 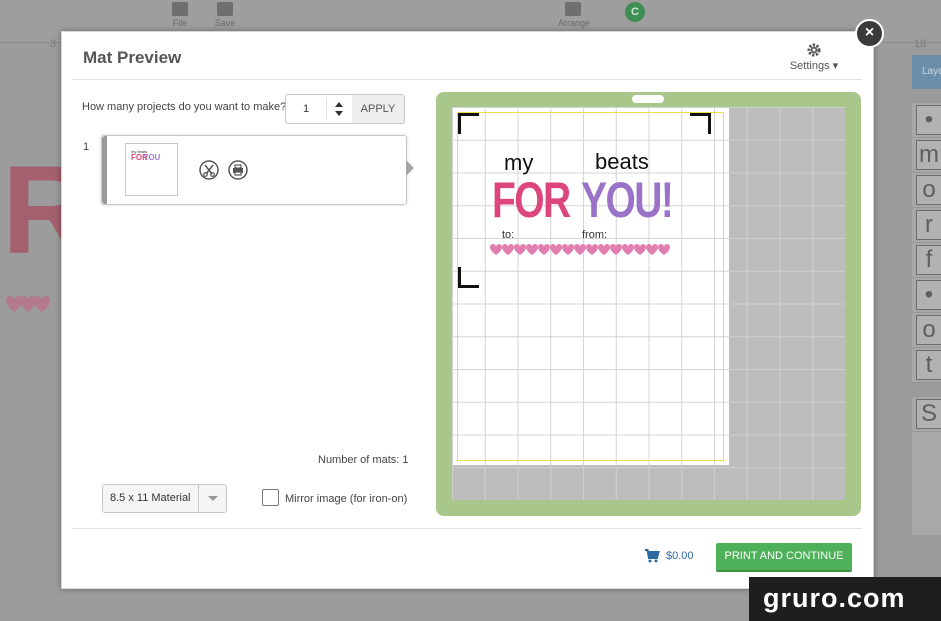 I want to click on background-hearts-icon, so click(x=28, y=304).